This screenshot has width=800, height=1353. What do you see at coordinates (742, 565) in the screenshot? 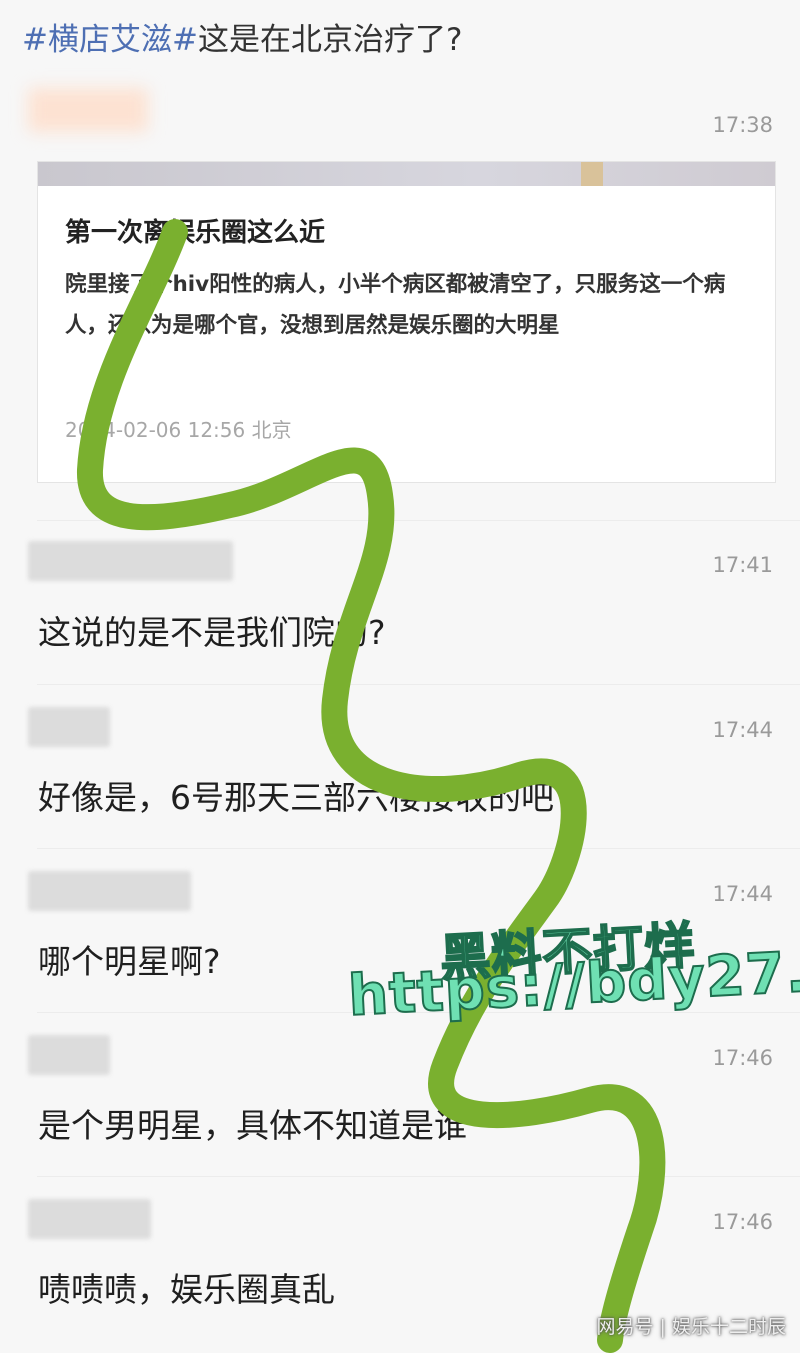
I see `reply-timestamp: 17:41` at bounding box center [742, 565].